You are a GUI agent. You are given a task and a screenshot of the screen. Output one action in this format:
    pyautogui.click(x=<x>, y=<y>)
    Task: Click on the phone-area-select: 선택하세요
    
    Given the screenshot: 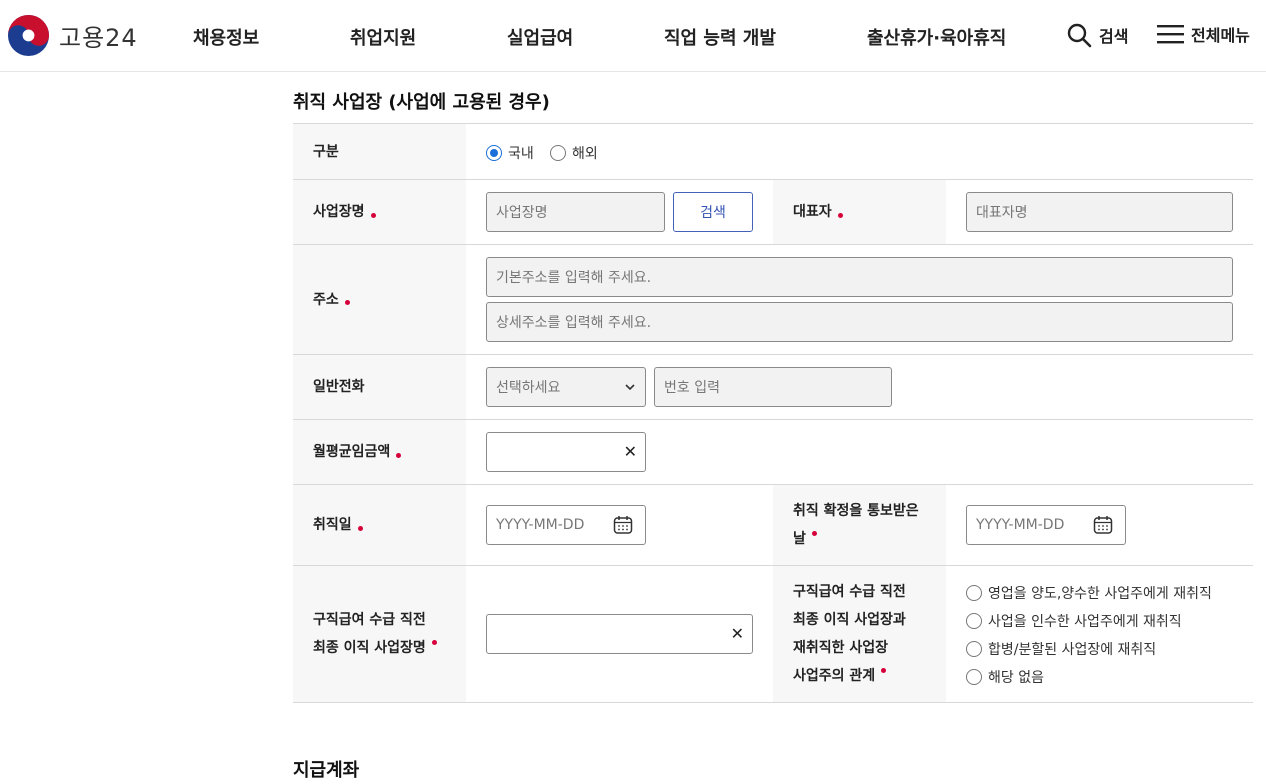 What is the action you would take?
    pyautogui.click(x=566, y=387)
    